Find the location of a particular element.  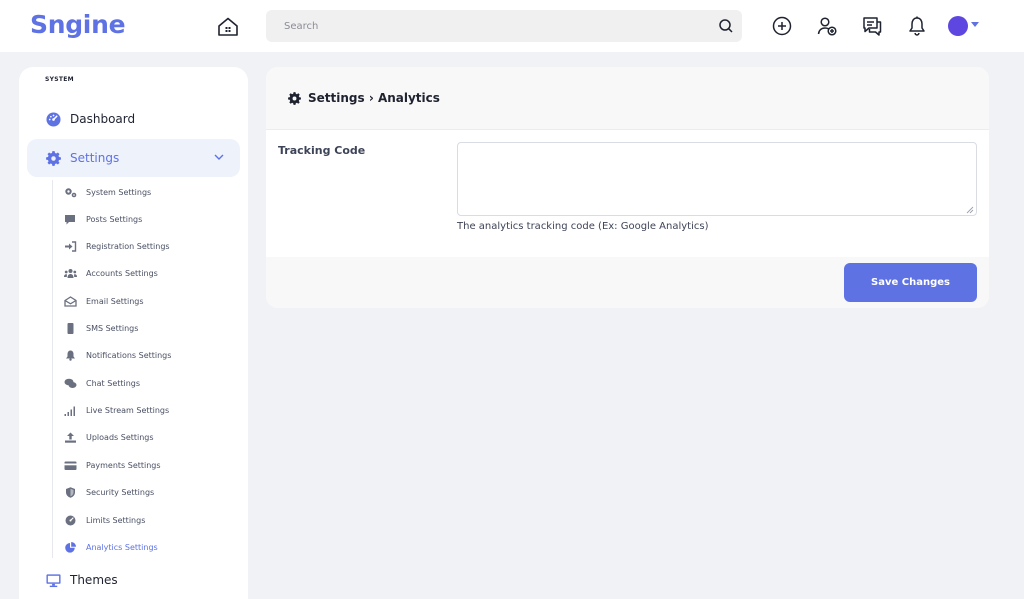

sidebar-subitem-label: Security Settings is located at coordinates (120, 492).